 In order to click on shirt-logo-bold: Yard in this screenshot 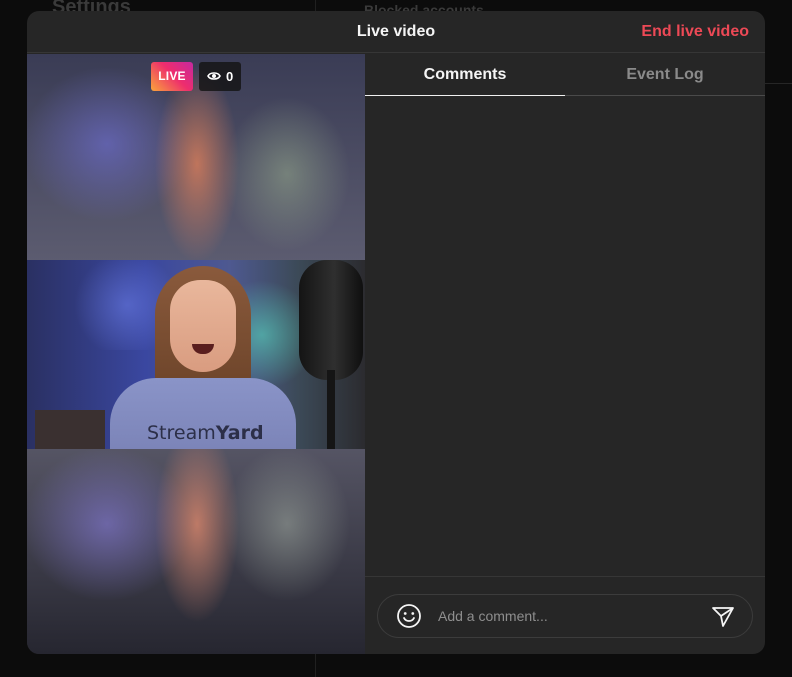, I will do `click(239, 433)`.